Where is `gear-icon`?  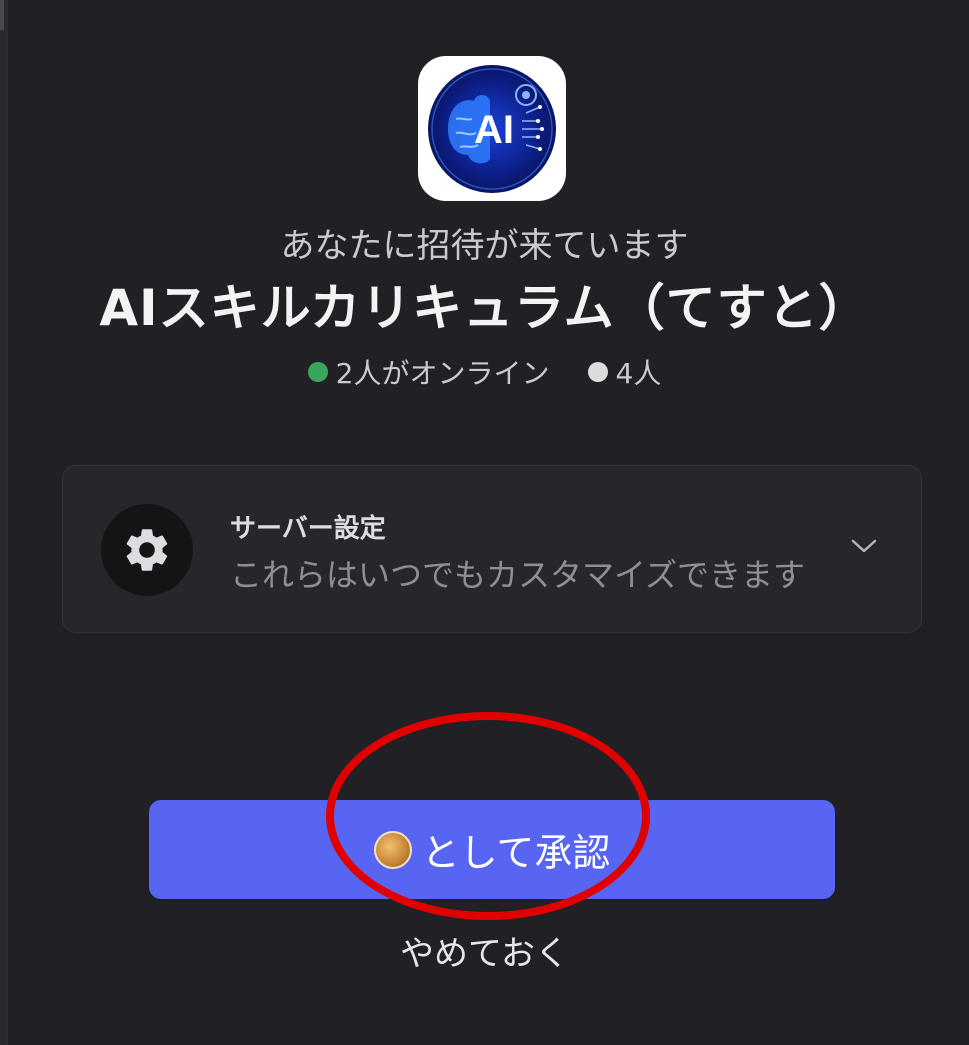
gear-icon is located at coordinates (147, 550).